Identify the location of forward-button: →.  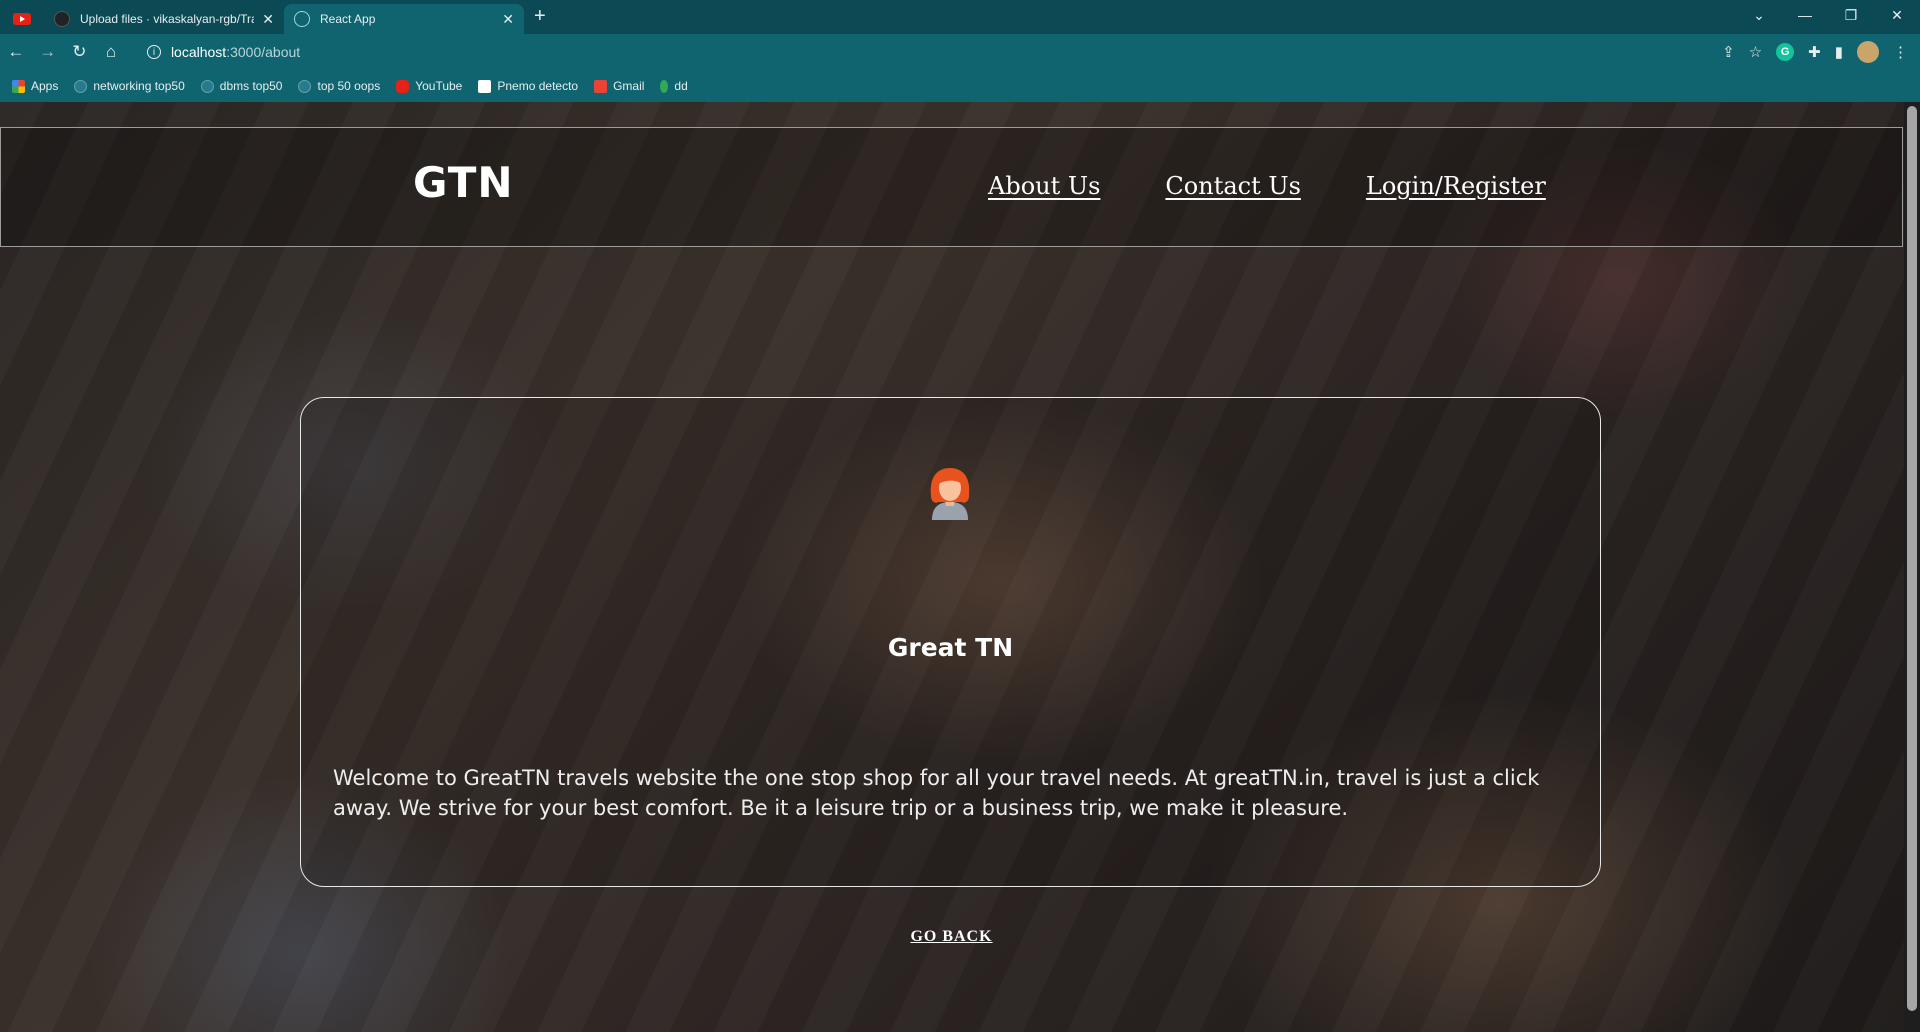
(48, 52).